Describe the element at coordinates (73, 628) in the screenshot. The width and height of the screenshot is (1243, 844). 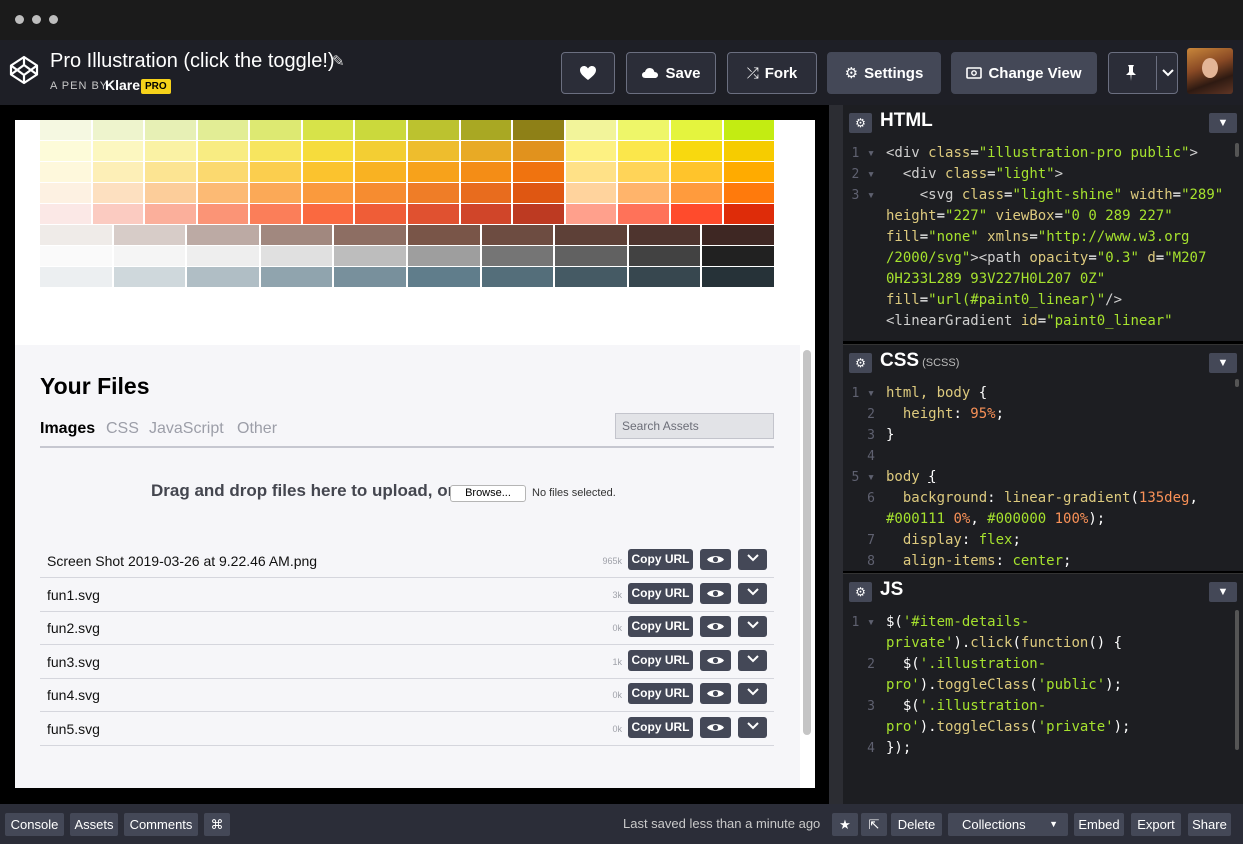
I see `file-name: fun2.svg` at that location.